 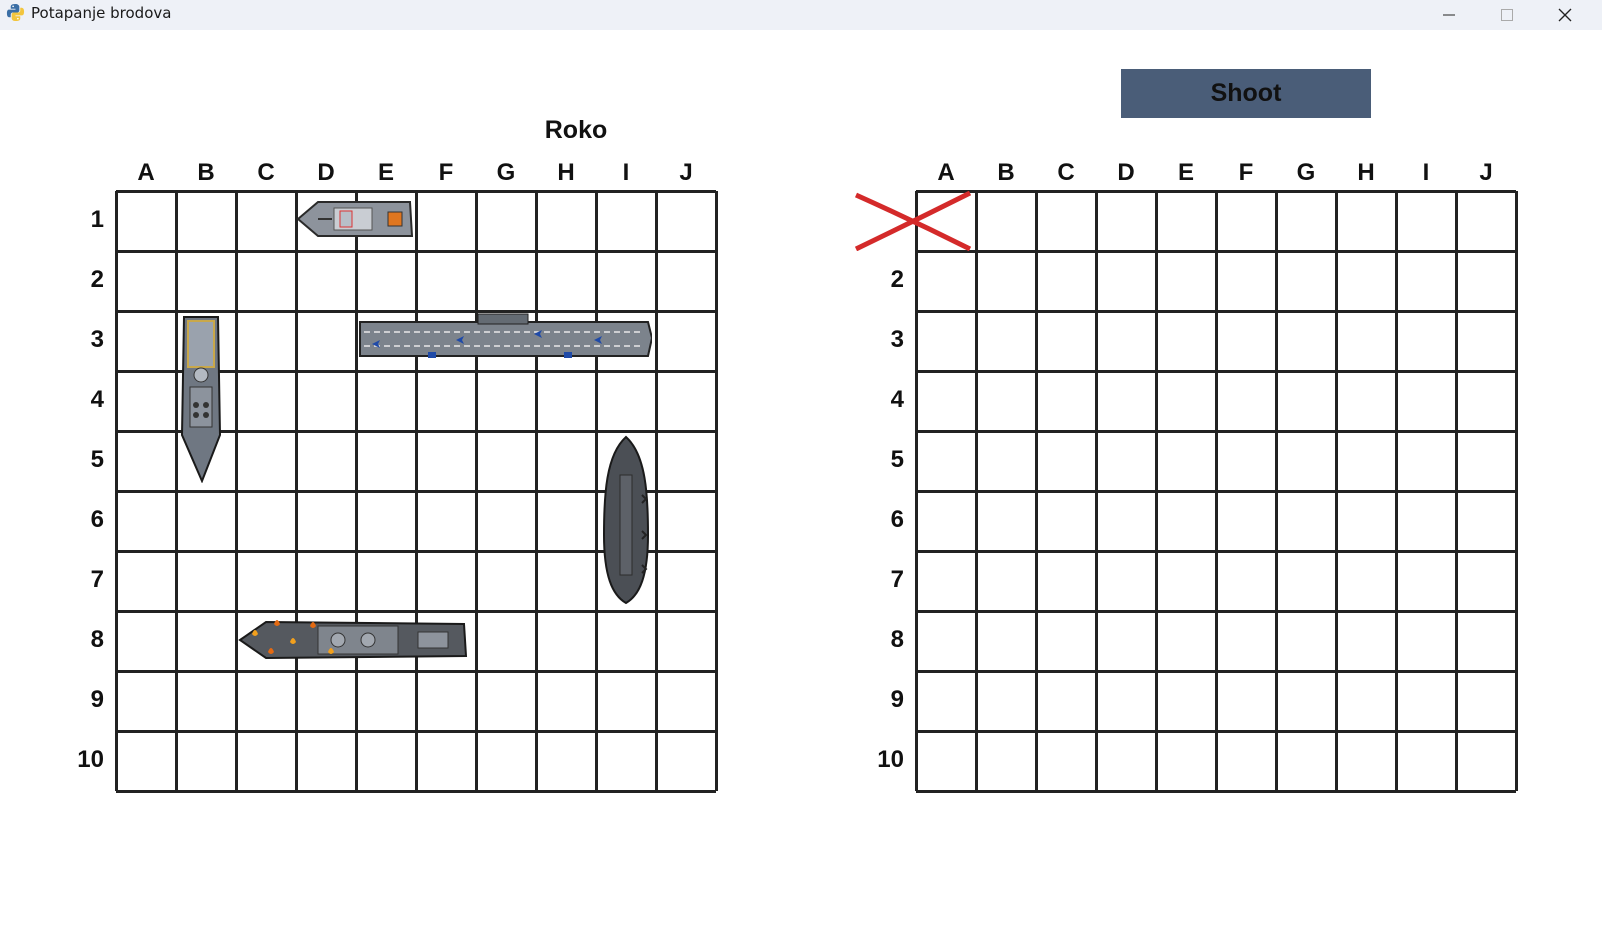 What do you see at coordinates (97, 279) in the screenshot?
I see `own-board-row-label: 2` at bounding box center [97, 279].